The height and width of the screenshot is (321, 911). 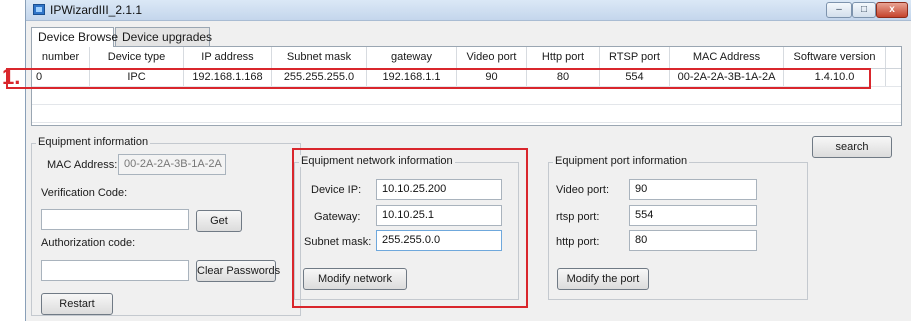 I want to click on column-header-http-port: Http port, so click(x=563, y=57).